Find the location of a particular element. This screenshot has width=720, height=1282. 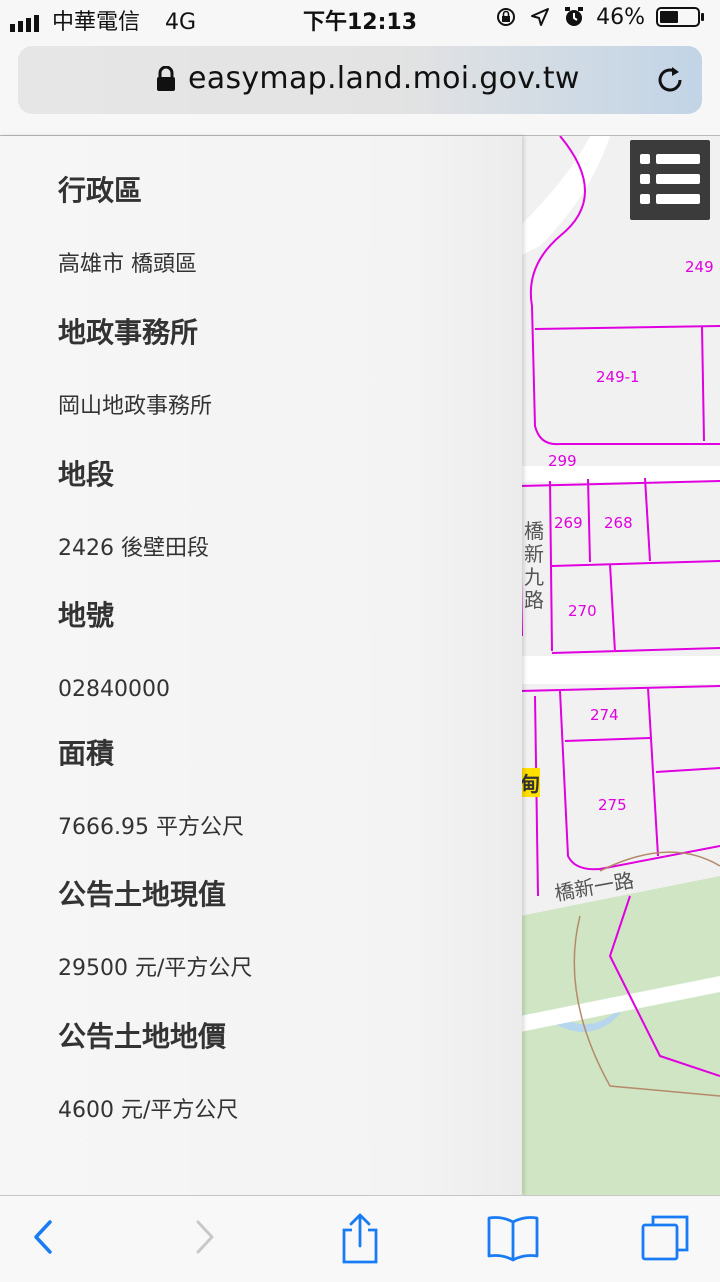

info-section: 地段 2426 後壁田段 is located at coordinates (133, 507).